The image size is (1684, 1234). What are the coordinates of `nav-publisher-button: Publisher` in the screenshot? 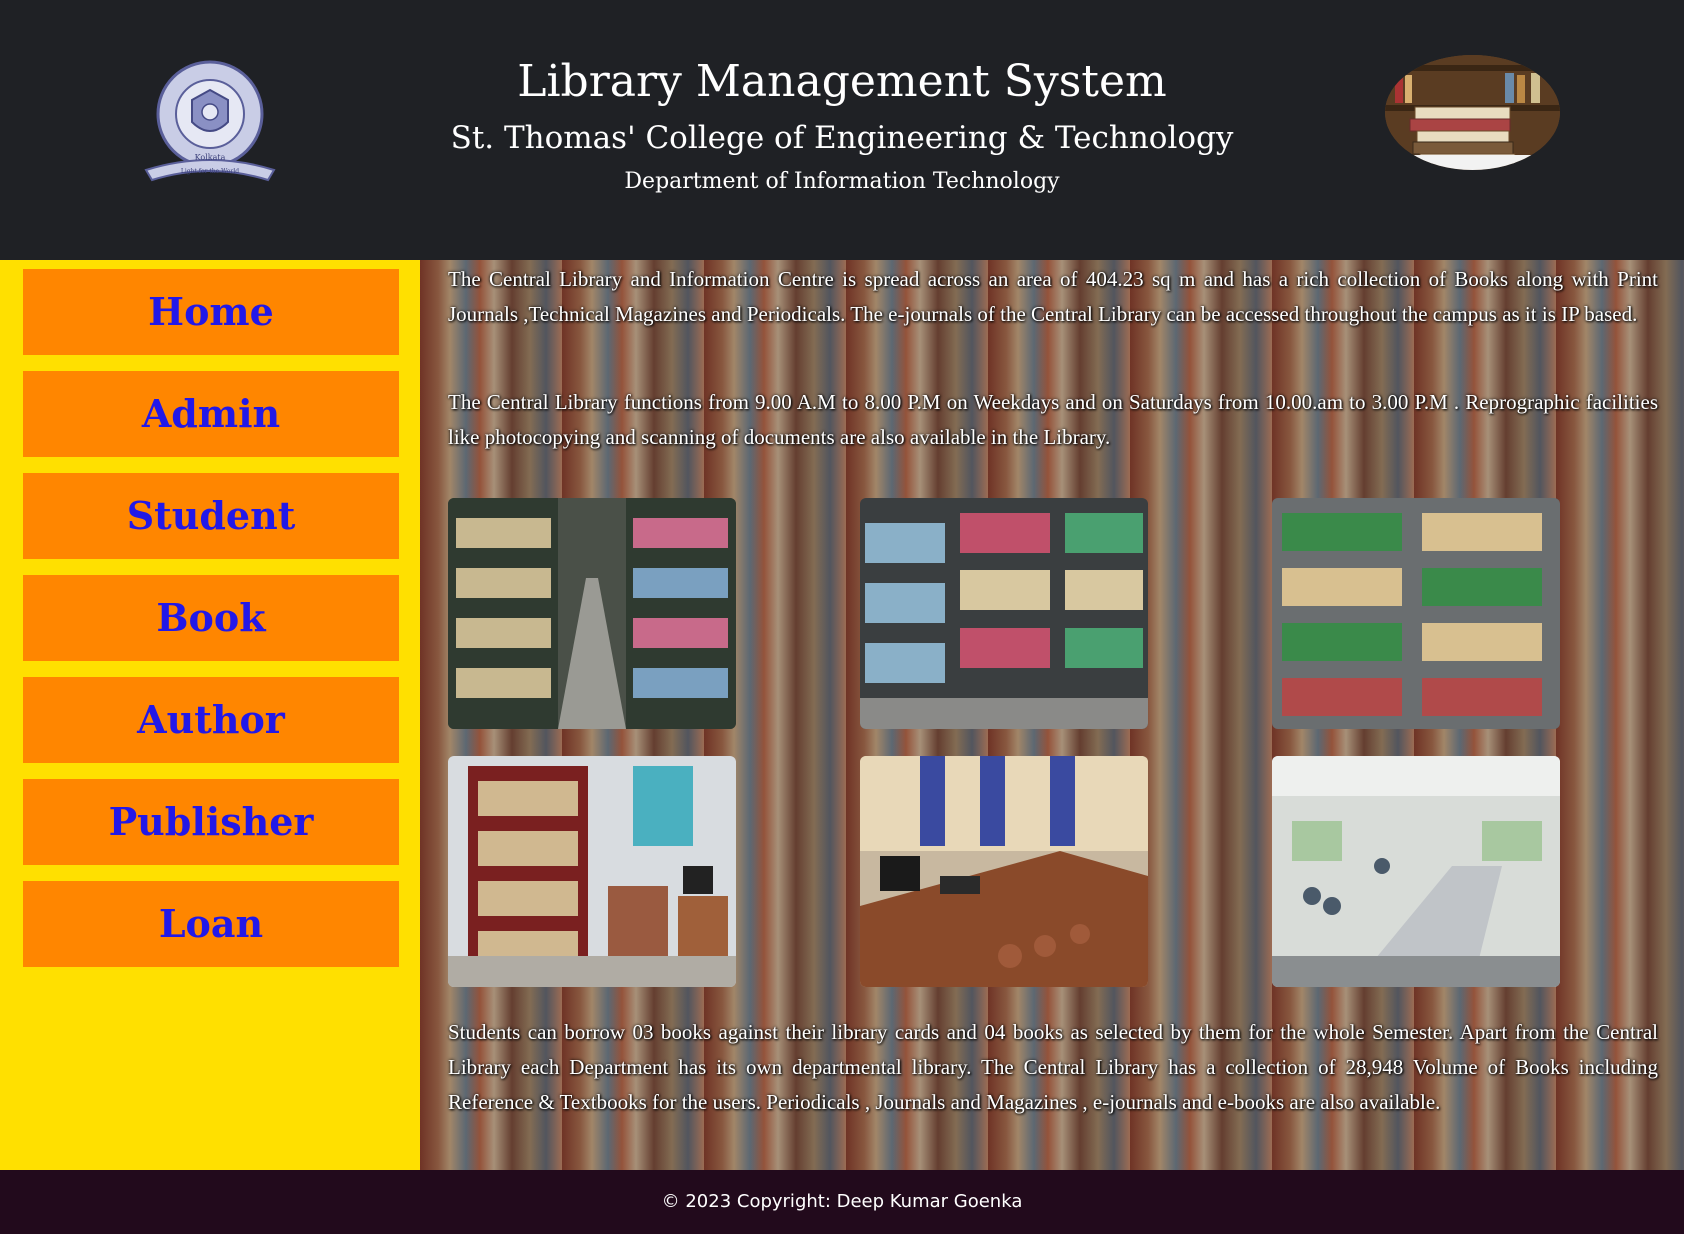 It's located at (211, 822).